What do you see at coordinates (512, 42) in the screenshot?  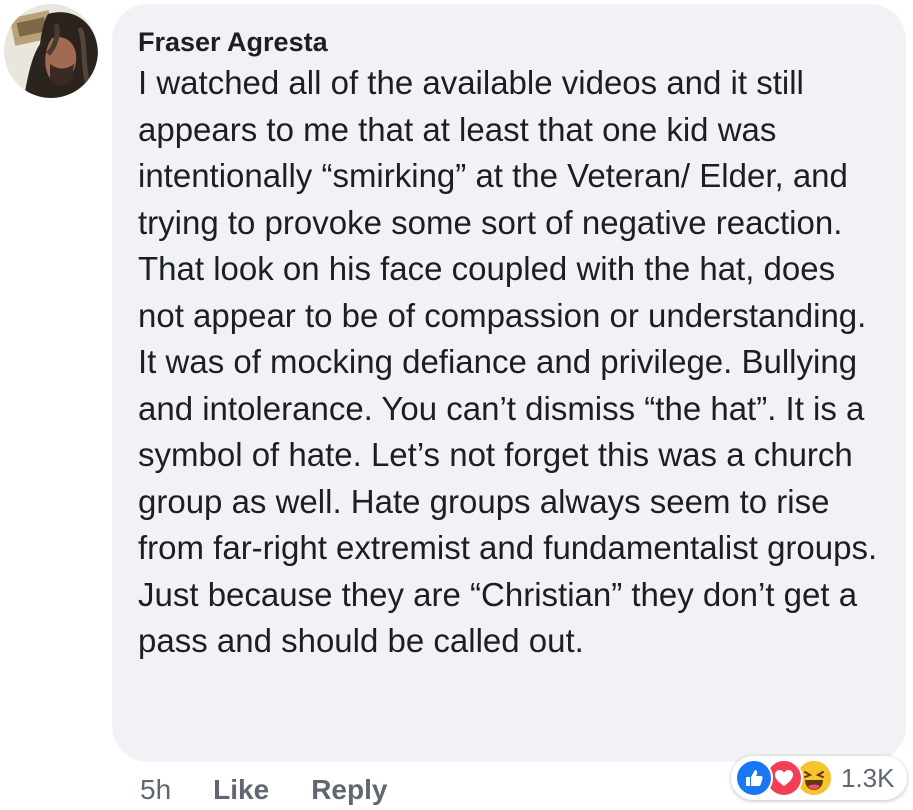 I see `comment-author: Fraser Agresta` at bounding box center [512, 42].